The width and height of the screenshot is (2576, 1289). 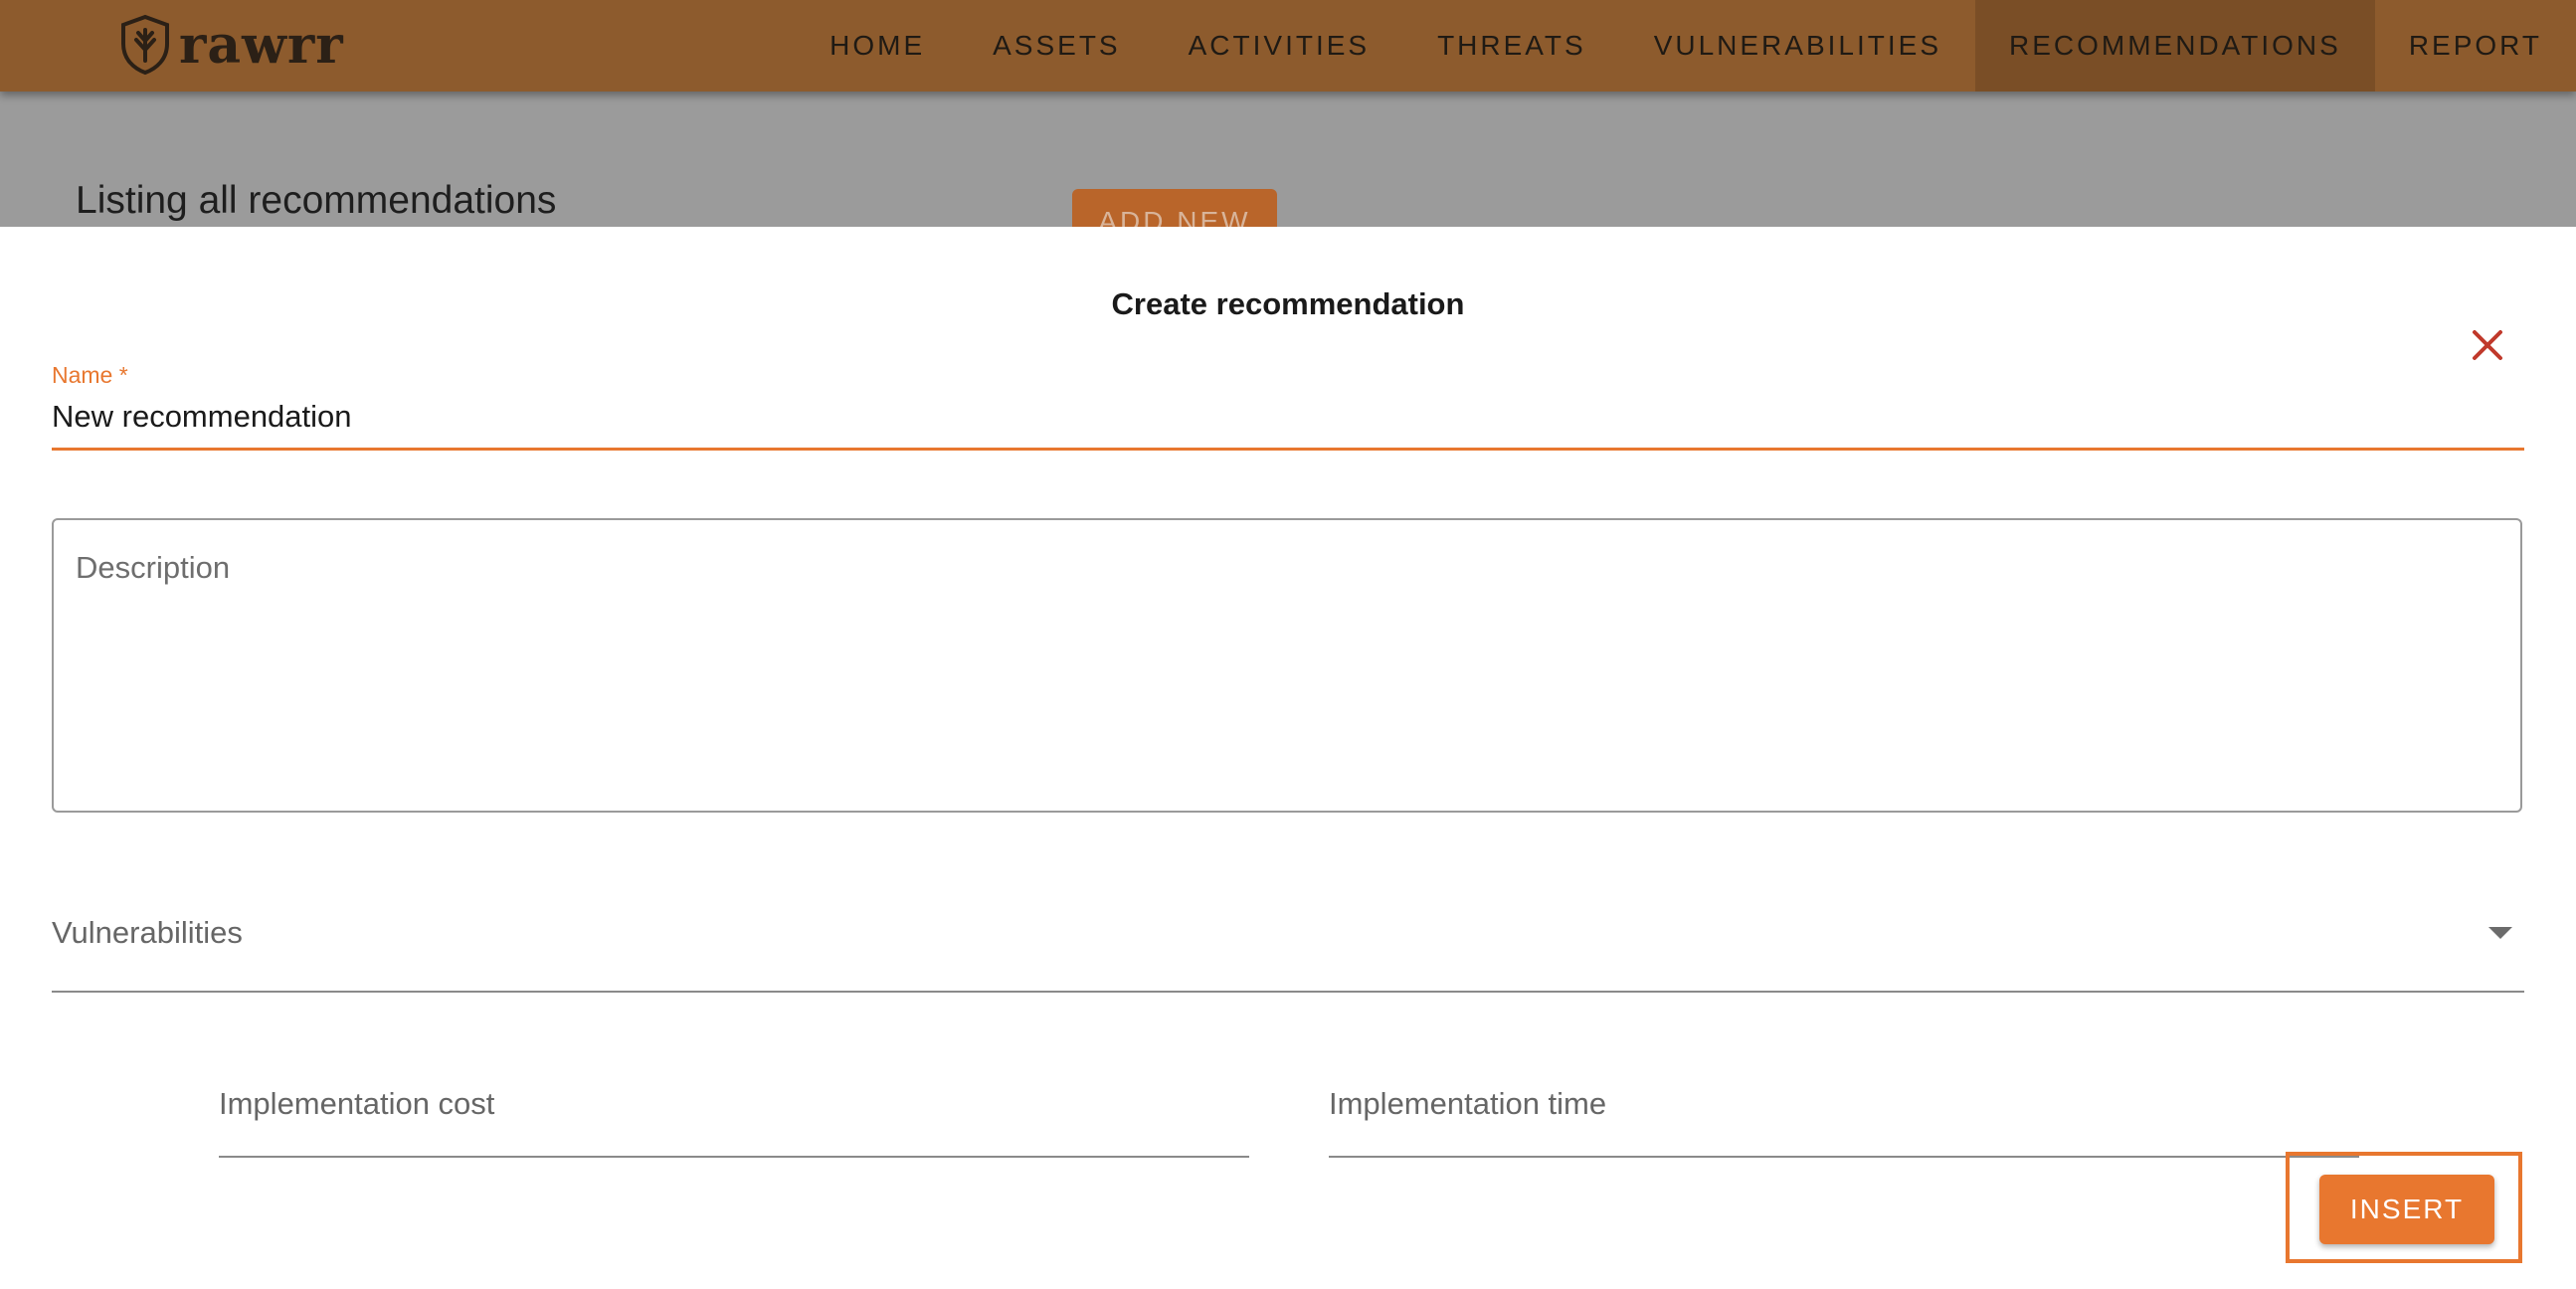 I want to click on close-icon, so click(x=2487, y=345).